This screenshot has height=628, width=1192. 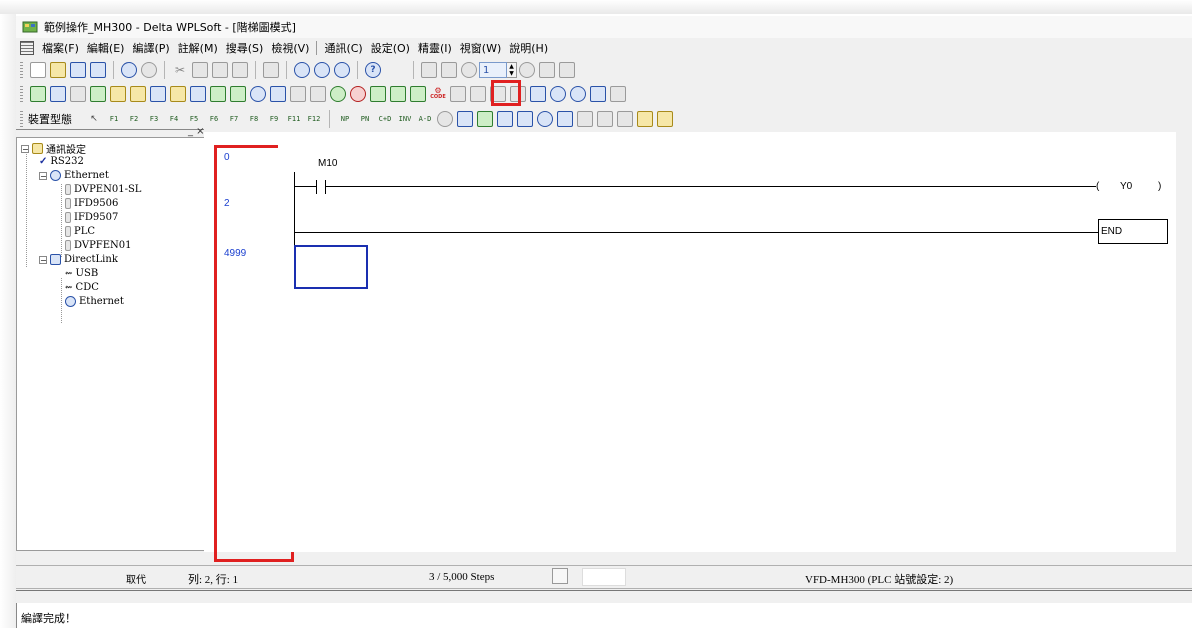 What do you see at coordinates (345, 119) in the screenshot?
I see `np-contact-icon: NP` at bounding box center [345, 119].